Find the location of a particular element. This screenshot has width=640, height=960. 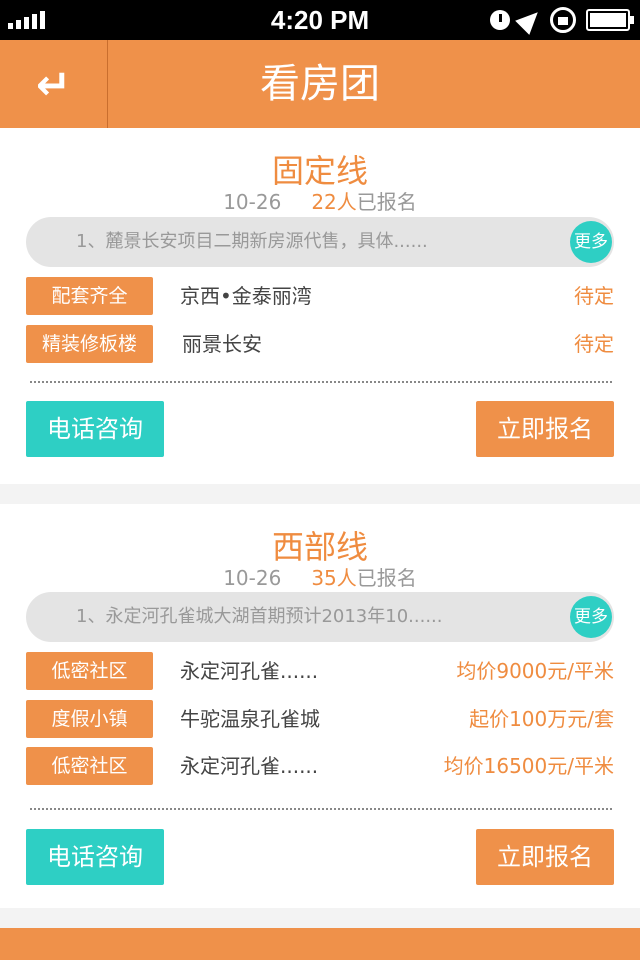

location-arrow-icon is located at coordinates (530, 20).